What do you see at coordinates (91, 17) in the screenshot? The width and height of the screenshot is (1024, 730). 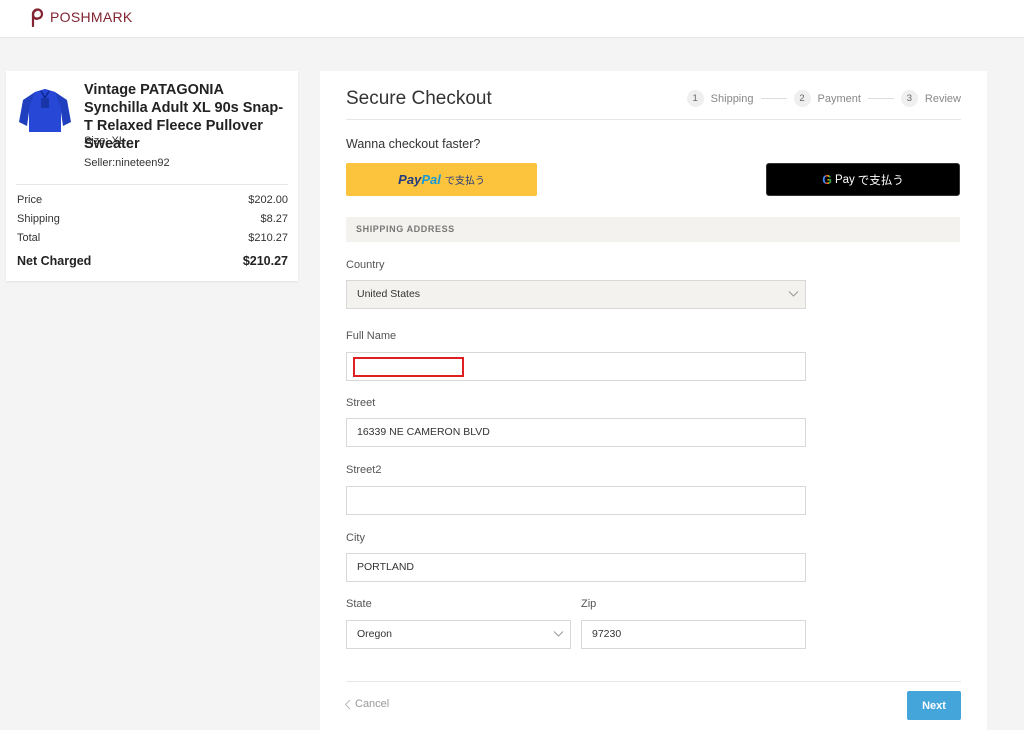 I see `poshmark-wordmark: POSHMARK` at bounding box center [91, 17].